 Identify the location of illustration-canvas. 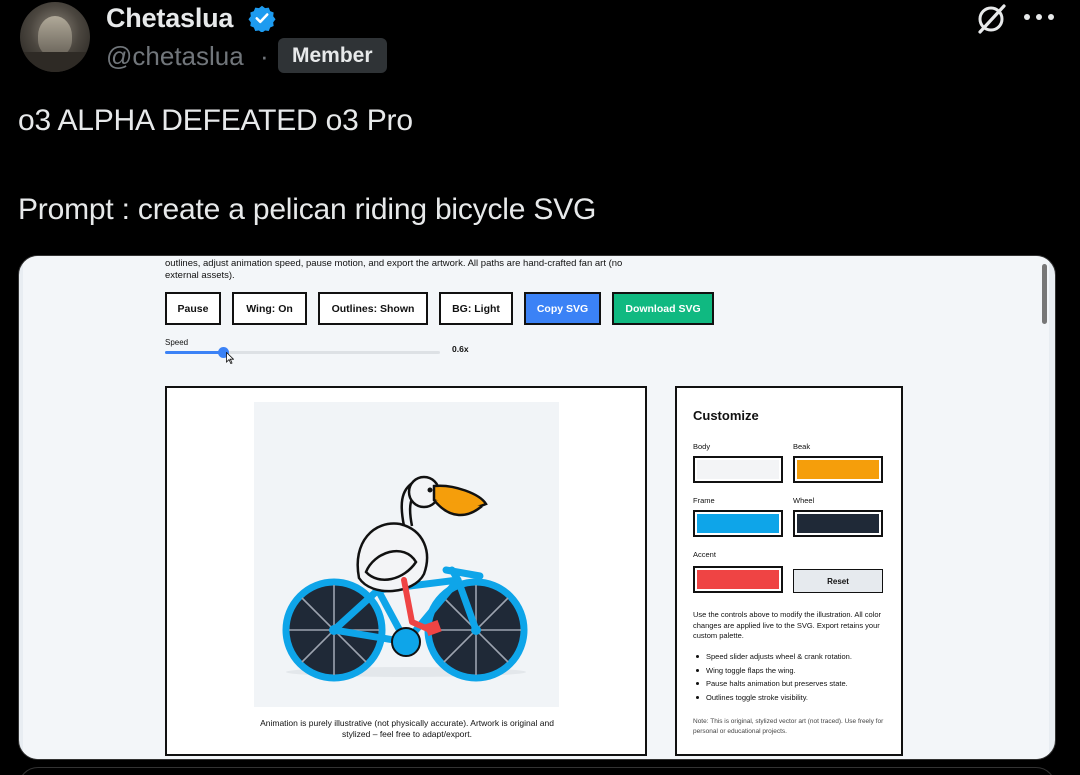
(406, 554).